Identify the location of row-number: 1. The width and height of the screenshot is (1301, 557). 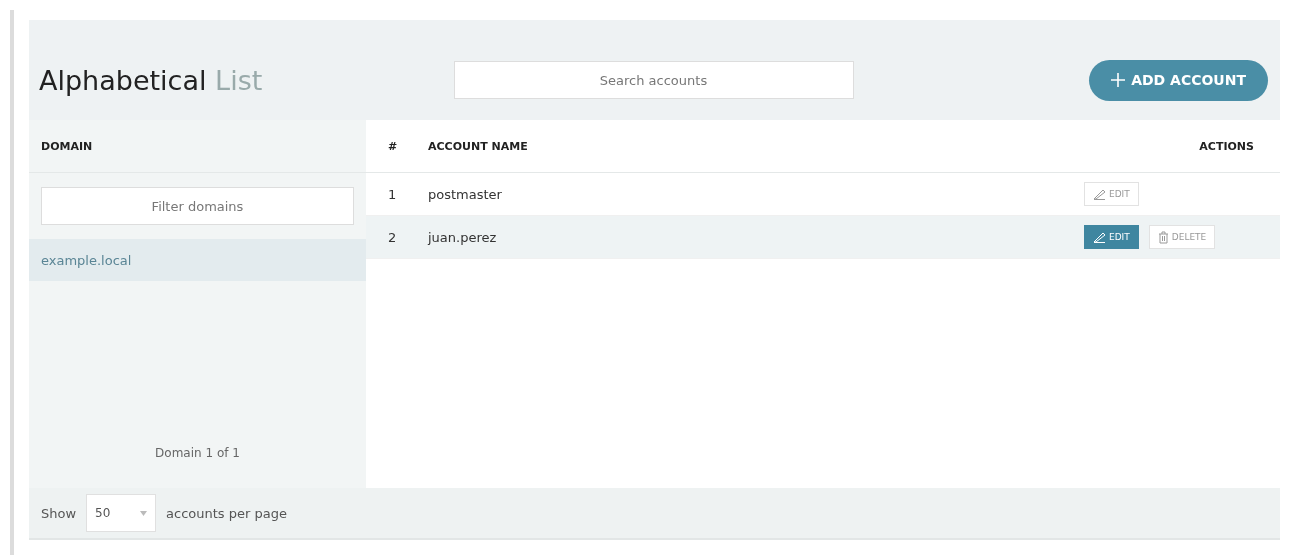
(393, 194).